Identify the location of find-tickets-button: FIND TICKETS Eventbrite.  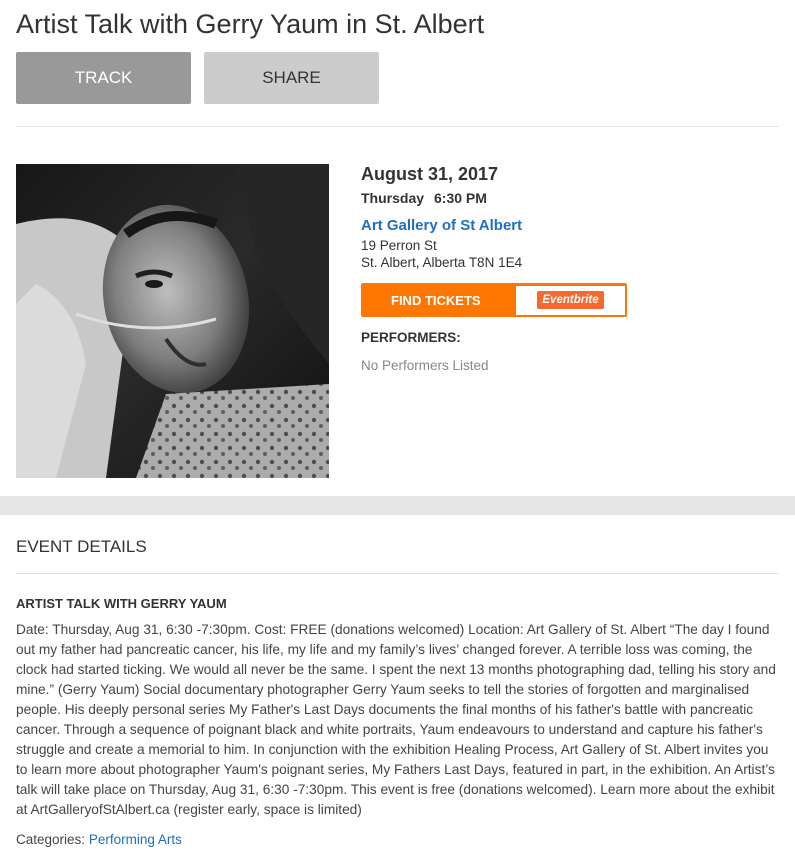
(494, 300).